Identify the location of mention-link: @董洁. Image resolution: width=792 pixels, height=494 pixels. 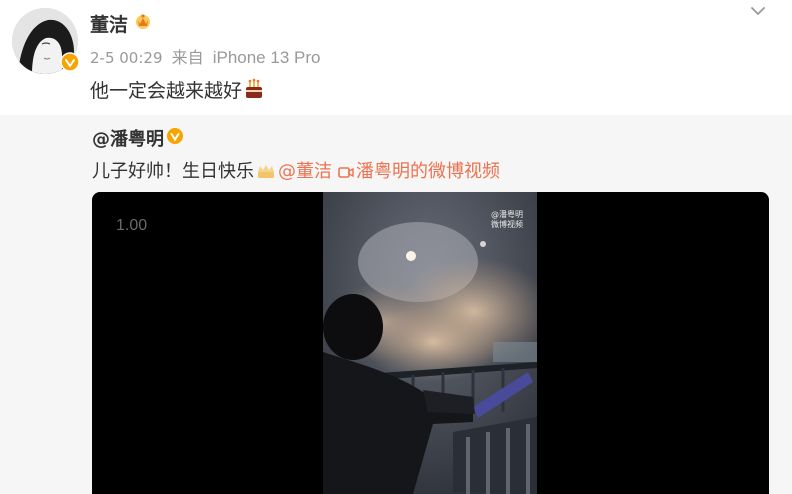
(305, 171).